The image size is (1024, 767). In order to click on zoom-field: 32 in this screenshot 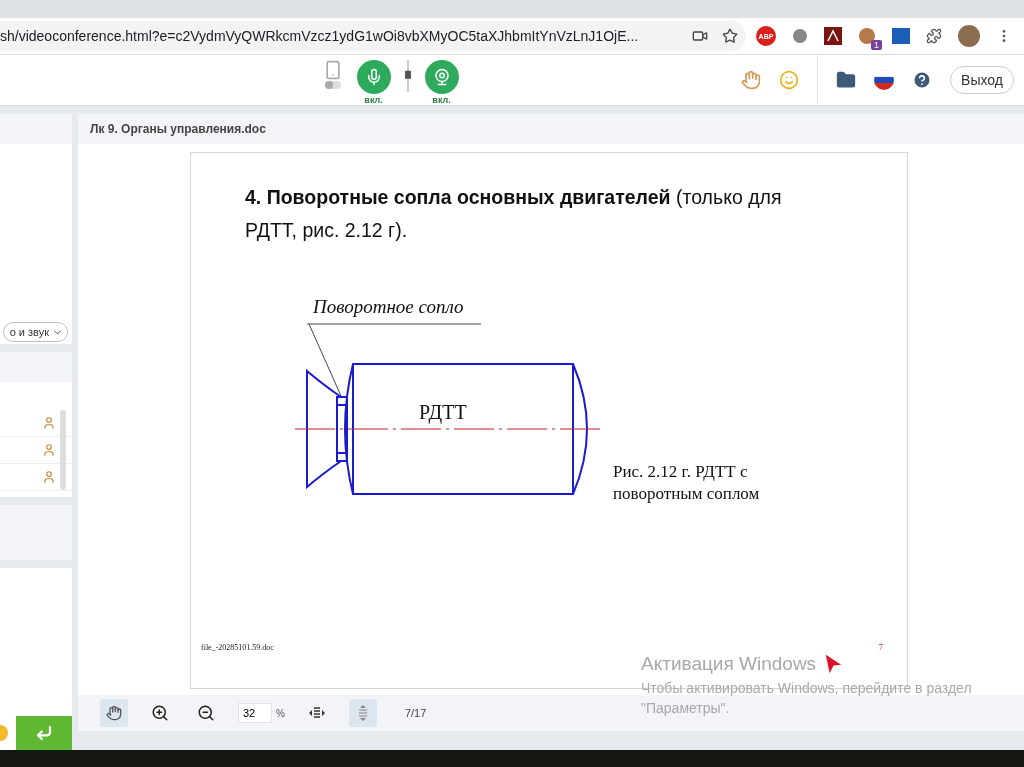, I will do `click(255, 713)`.